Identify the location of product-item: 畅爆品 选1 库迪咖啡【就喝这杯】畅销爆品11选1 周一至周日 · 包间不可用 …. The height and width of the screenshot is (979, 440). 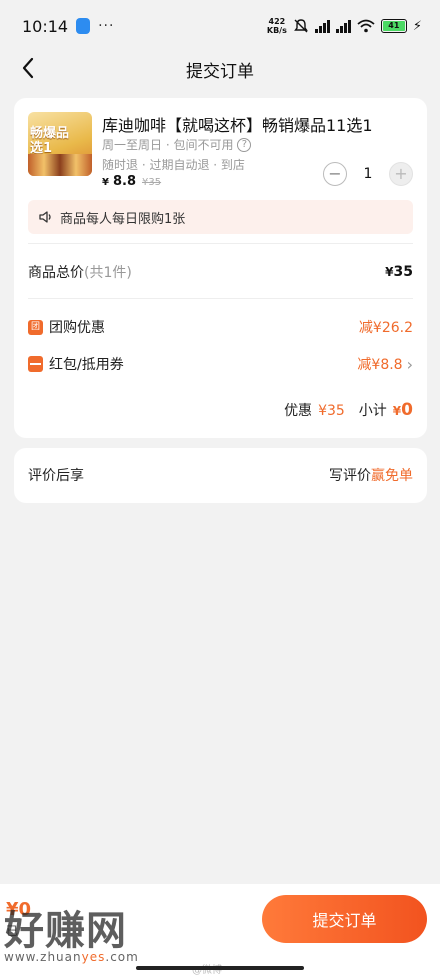
(220, 152).